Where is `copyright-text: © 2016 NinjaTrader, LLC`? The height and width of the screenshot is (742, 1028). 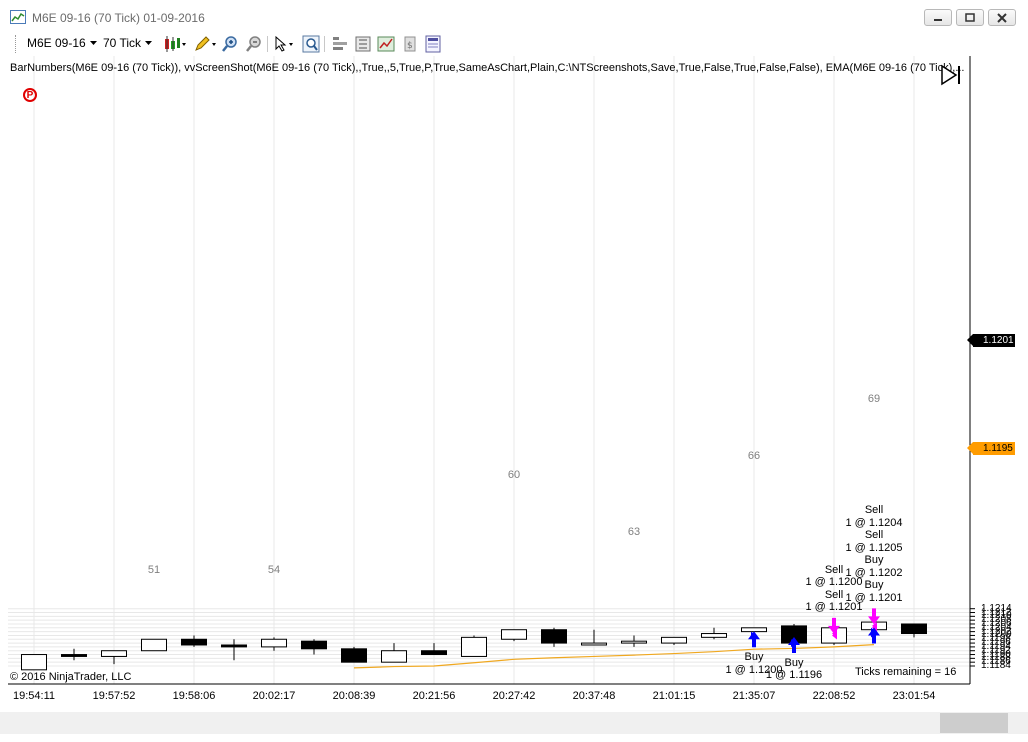
copyright-text: © 2016 NinjaTrader, LLC is located at coordinates (71, 677).